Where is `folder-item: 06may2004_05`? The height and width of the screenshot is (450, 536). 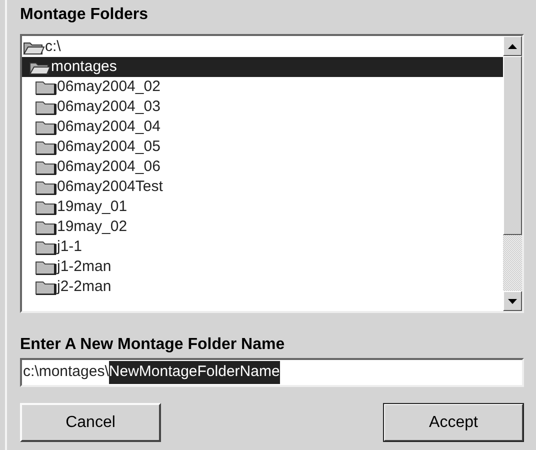 folder-item: 06may2004_05 is located at coordinates (262, 147).